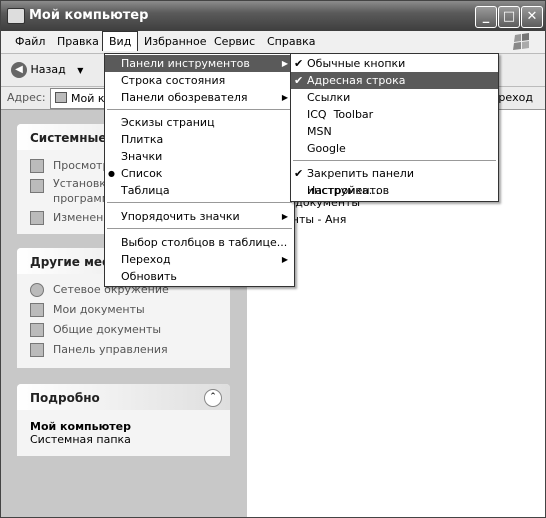 The image size is (546, 518). Describe the element at coordinates (394, 148) in the screenshot. I see `submenu-google: Google` at that location.